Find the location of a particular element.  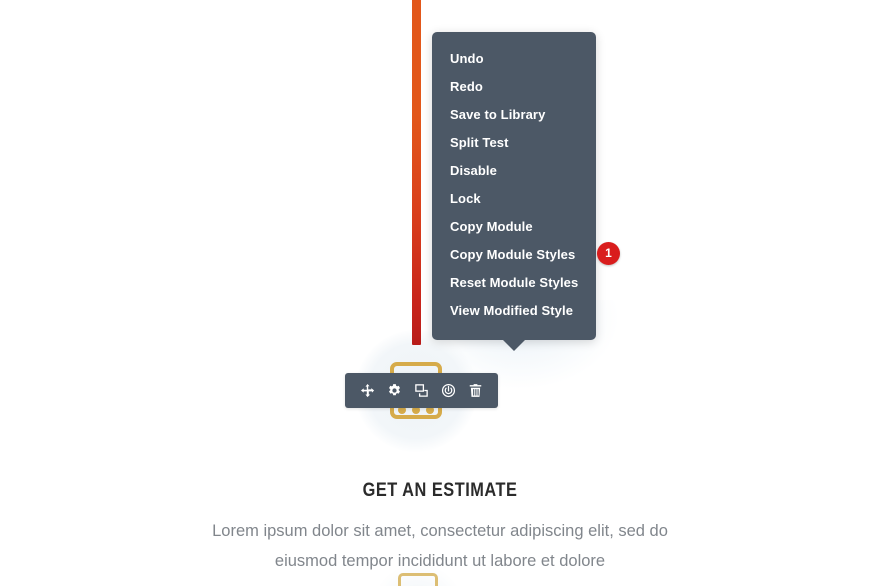

menu-item-lock: Lock is located at coordinates (514, 198).